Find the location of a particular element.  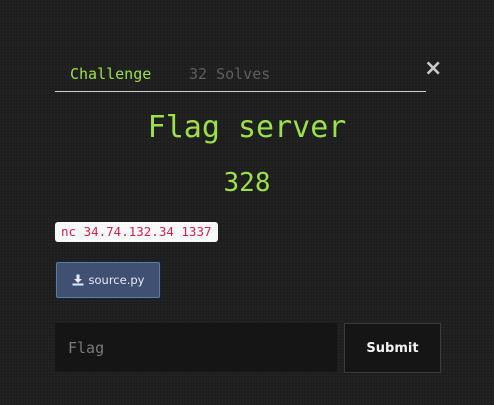

challenge-points: 328 is located at coordinates (247, 183).